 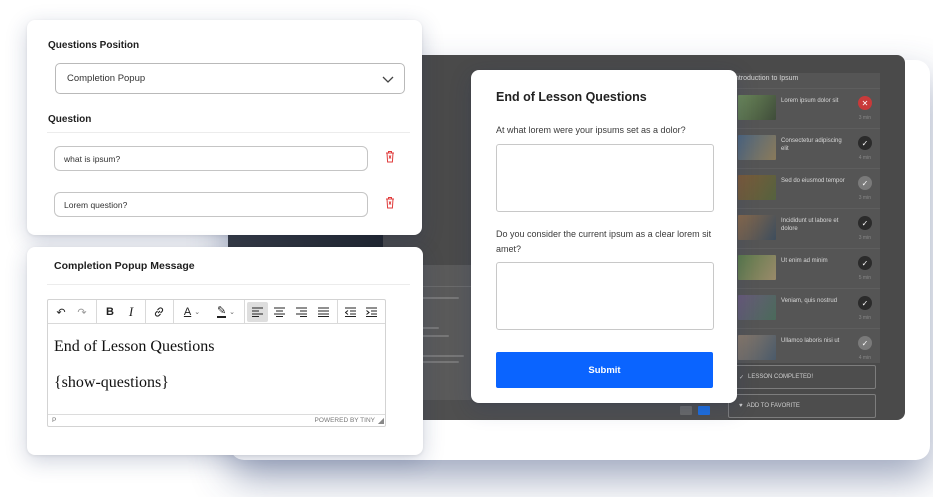 What do you see at coordinates (82, 312) in the screenshot?
I see `redo-icon: ↷` at bounding box center [82, 312].